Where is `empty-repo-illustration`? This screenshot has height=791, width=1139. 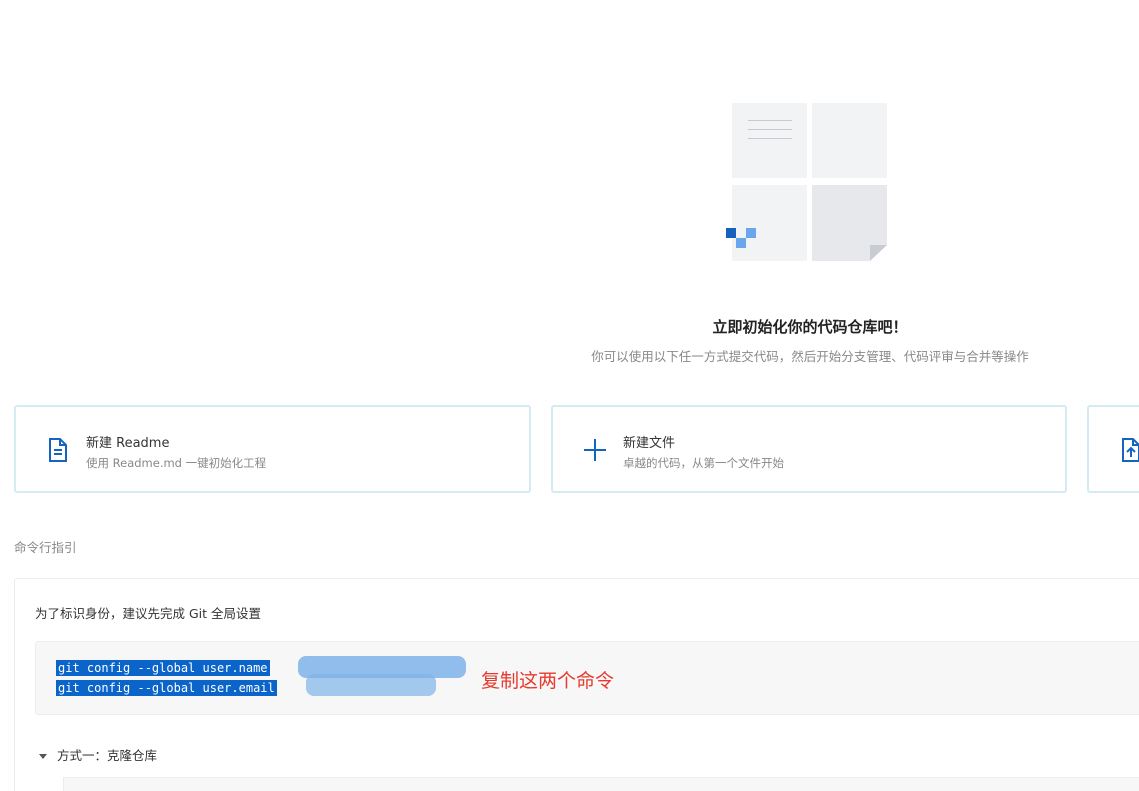
empty-repo-illustration is located at coordinates (806, 183).